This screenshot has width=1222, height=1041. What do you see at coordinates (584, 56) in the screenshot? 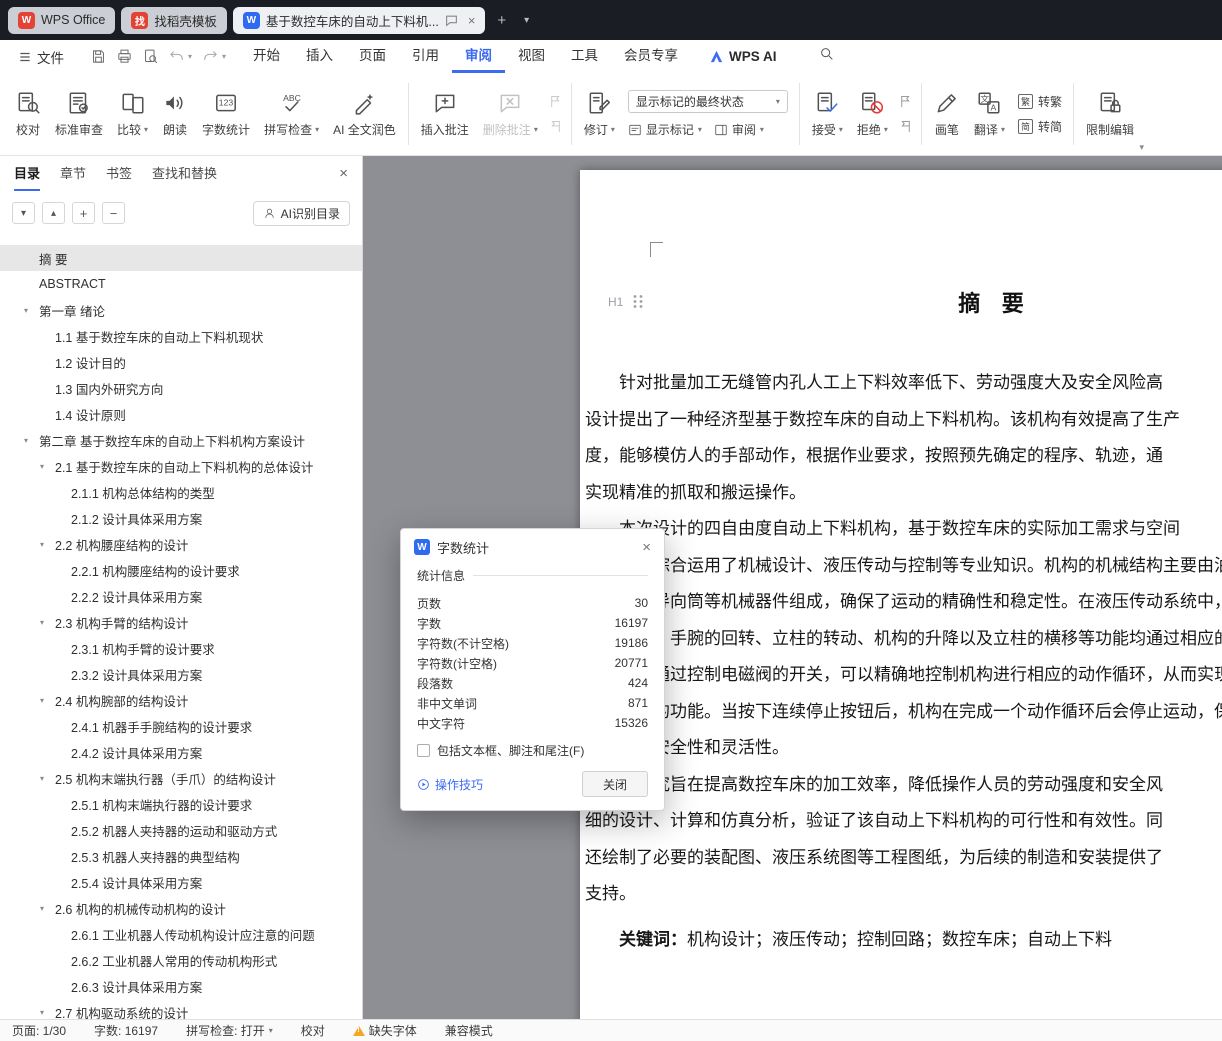
I see `menu-tab-tools: 工具` at bounding box center [584, 56].